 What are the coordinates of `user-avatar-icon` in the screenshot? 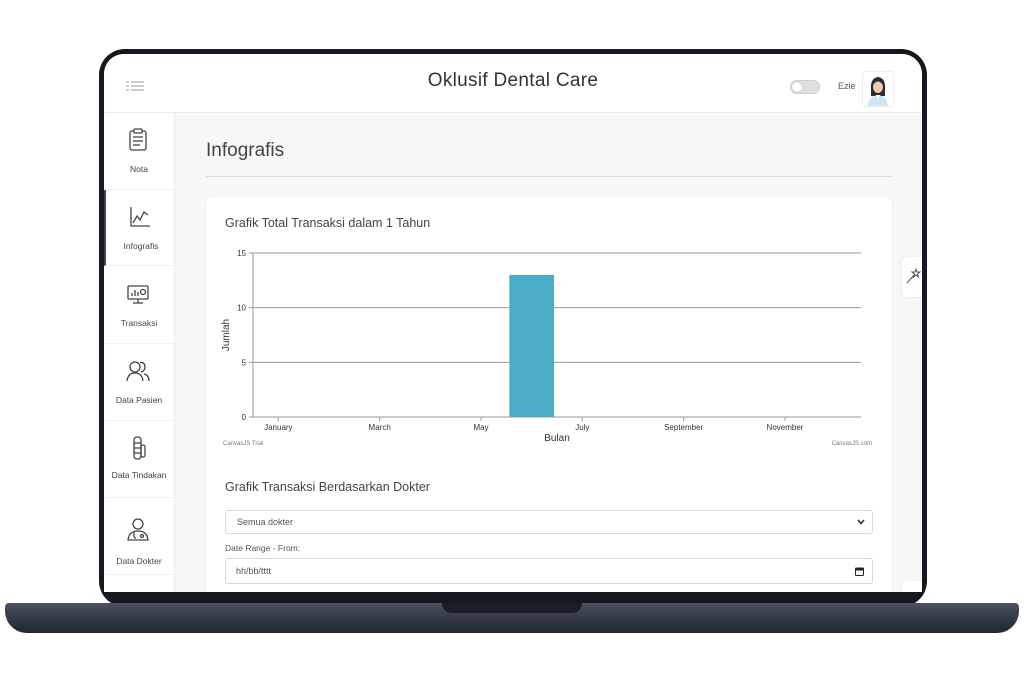 It's located at (878, 91).